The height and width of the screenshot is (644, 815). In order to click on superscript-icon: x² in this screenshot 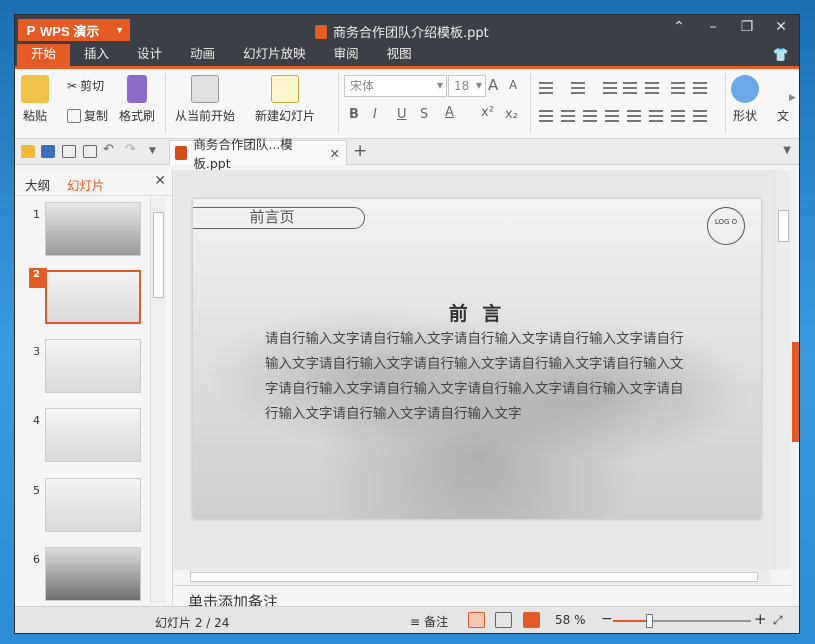, I will do `click(487, 112)`.